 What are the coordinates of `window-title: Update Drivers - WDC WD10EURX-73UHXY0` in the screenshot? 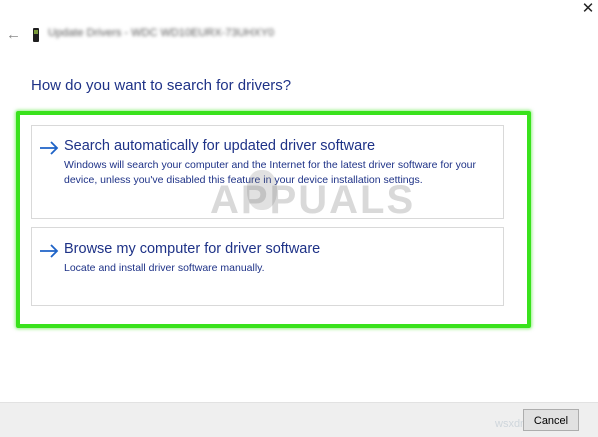 It's located at (161, 33).